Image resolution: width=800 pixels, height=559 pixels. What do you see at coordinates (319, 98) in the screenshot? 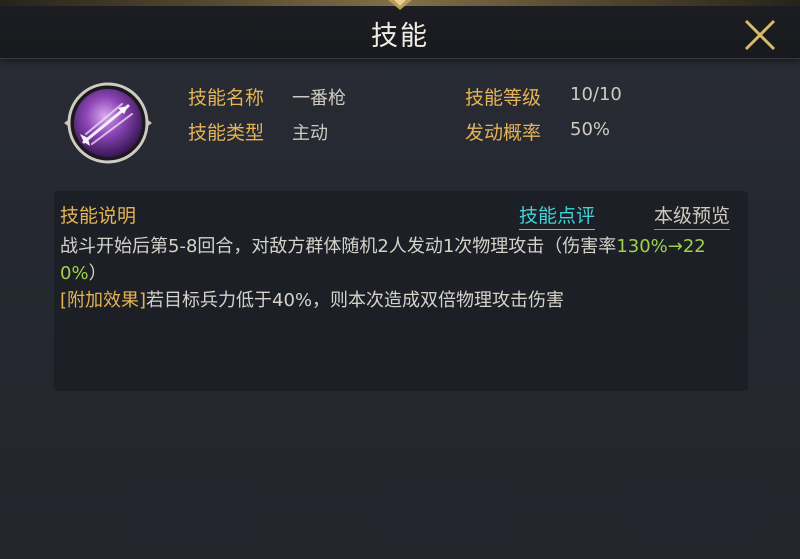
I see `skill-name-value: 一番枪` at bounding box center [319, 98].